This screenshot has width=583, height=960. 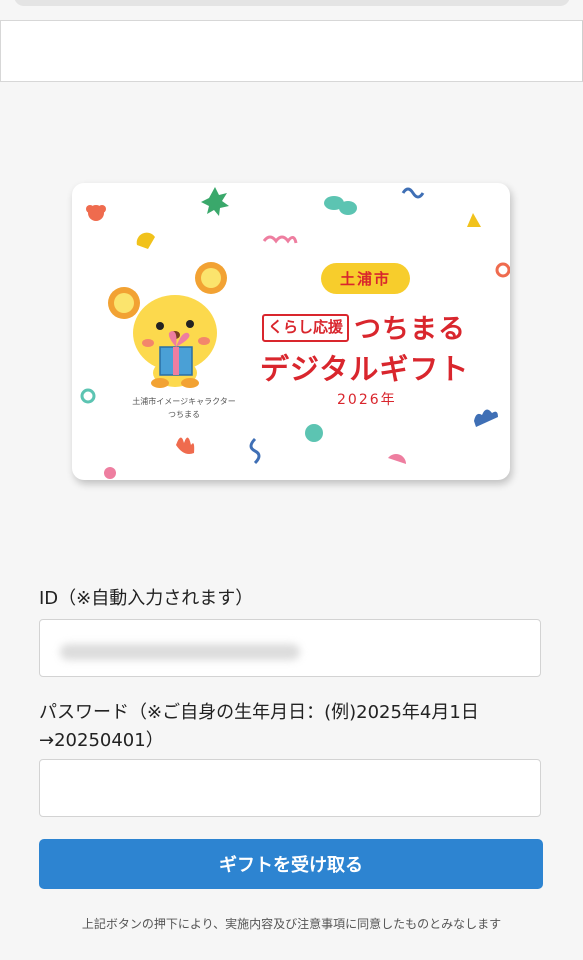 What do you see at coordinates (306, 328) in the screenshot?
I see `card-subtitle: くらし応援` at bounding box center [306, 328].